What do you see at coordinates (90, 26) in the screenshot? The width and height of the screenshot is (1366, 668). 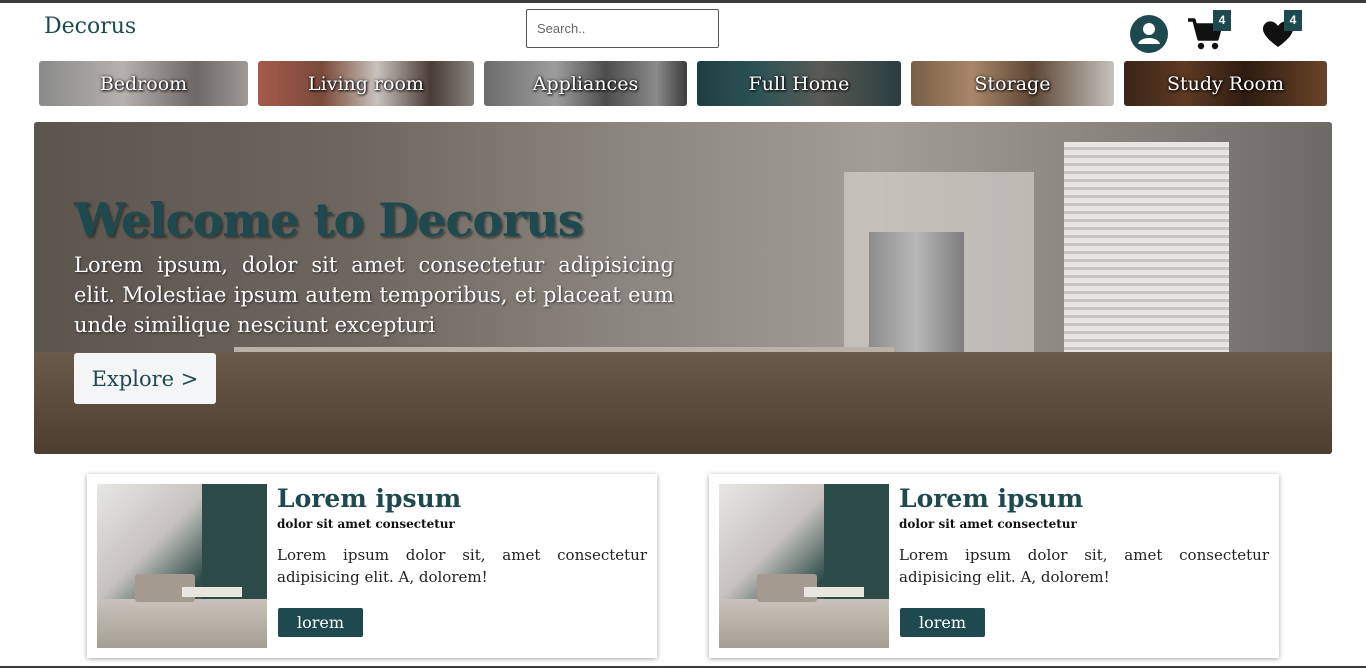 I see `brand-logo: Decorus` at bounding box center [90, 26].